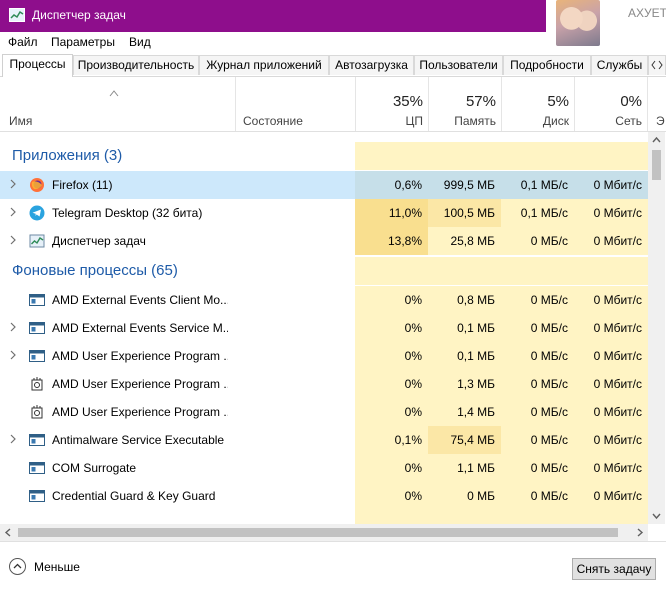 The width and height of the screenshot is (666, 594). What do you see at coordinates (476, 468) in the screenshot?
I see `memory-value: 1,1 МБ` at bounding box center [476, 468].